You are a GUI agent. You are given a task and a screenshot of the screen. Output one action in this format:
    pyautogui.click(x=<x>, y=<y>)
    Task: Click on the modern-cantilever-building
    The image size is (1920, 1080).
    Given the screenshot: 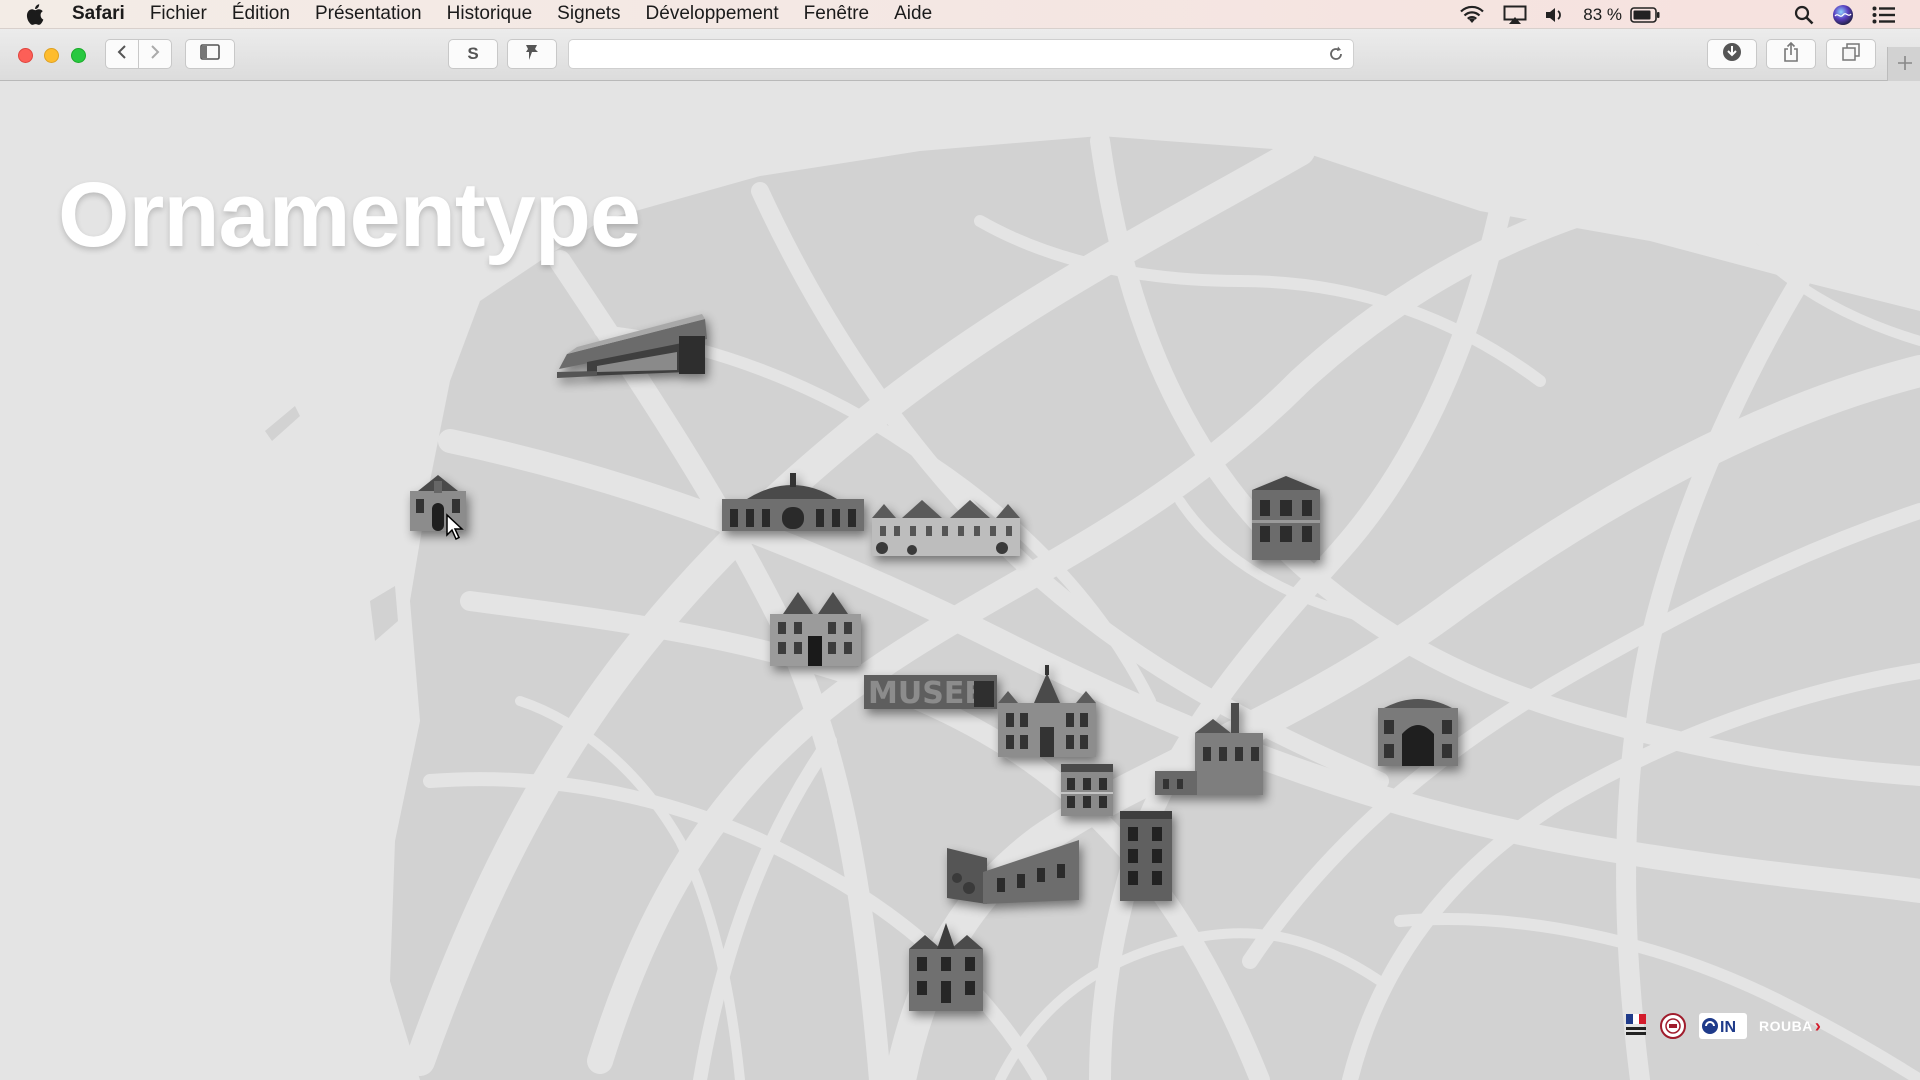 What is the action you would take?
    pyautogui.click(x=634, y=354)
    